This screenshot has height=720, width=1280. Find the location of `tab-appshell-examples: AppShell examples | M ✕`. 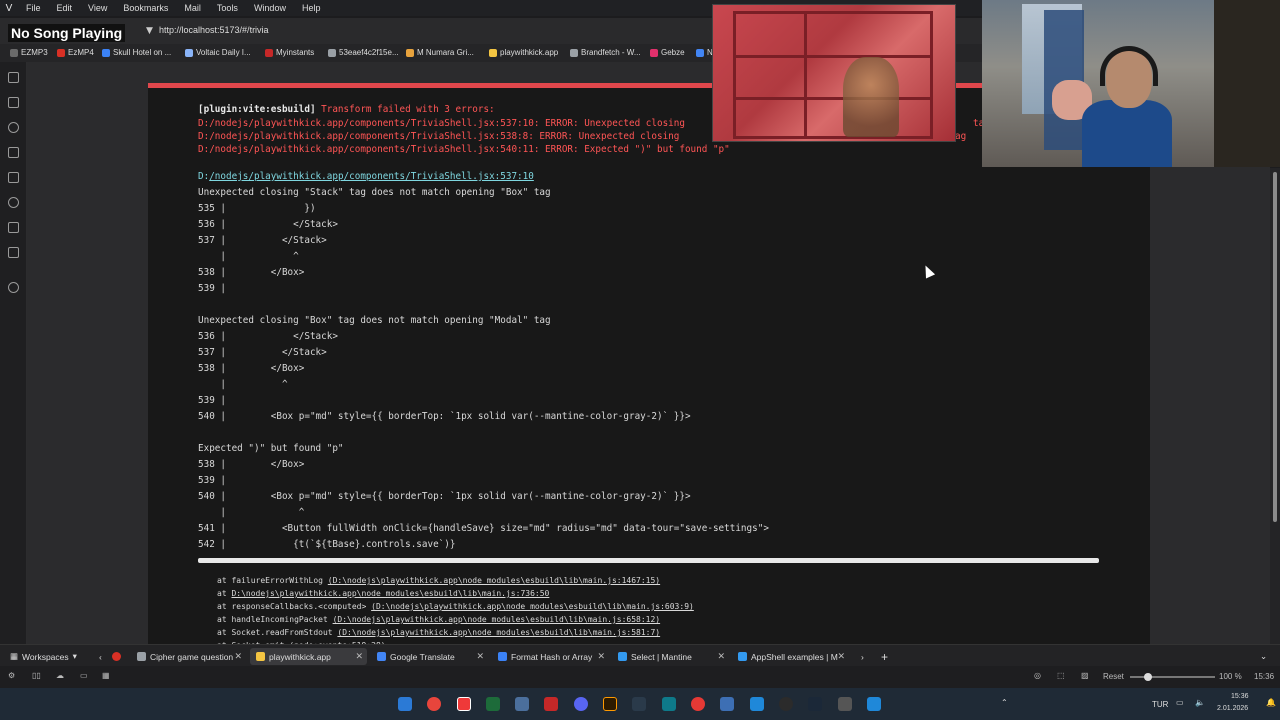

tab-appshell-examples: AppShell examples | M ✕ is located at coordinates (790, 656).